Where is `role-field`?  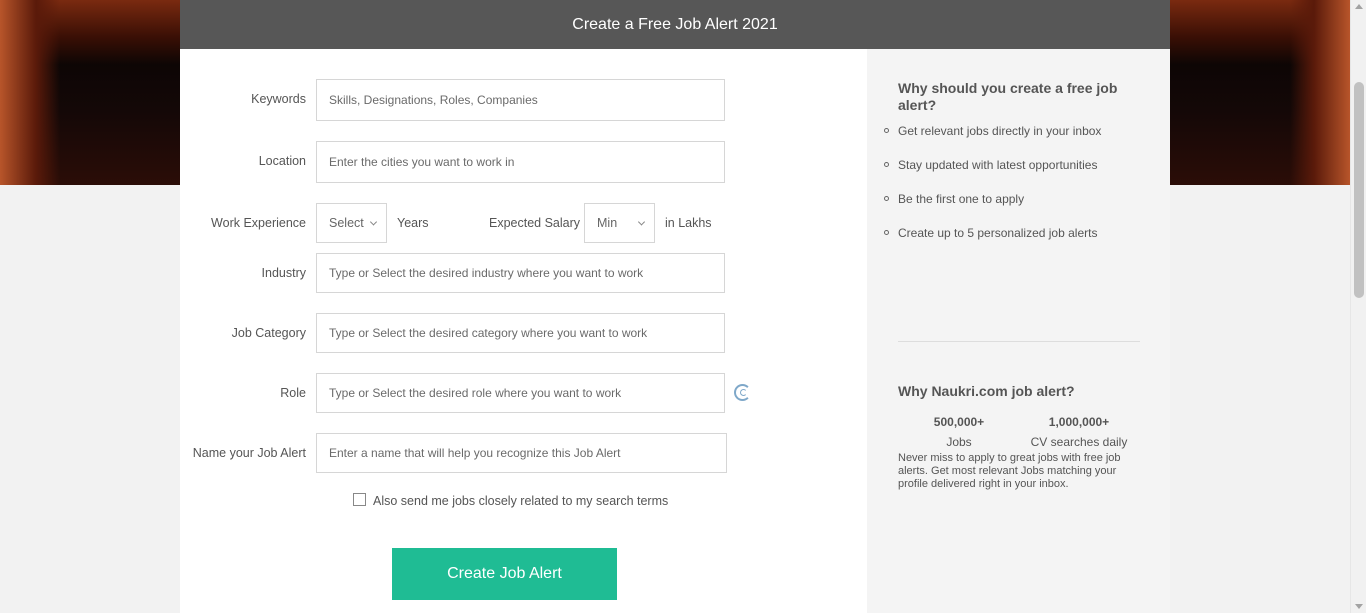 role-field is located at coordinates (520, 393).